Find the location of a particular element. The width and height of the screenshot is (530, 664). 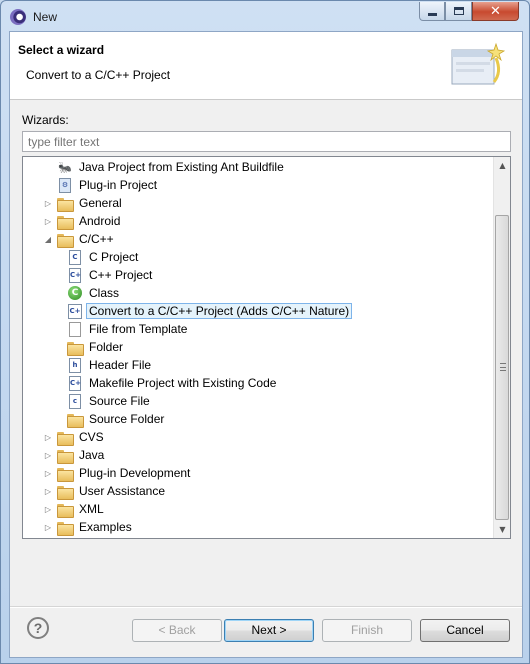

tree-item-label: C++ Project is located at coordinates (121, 275).